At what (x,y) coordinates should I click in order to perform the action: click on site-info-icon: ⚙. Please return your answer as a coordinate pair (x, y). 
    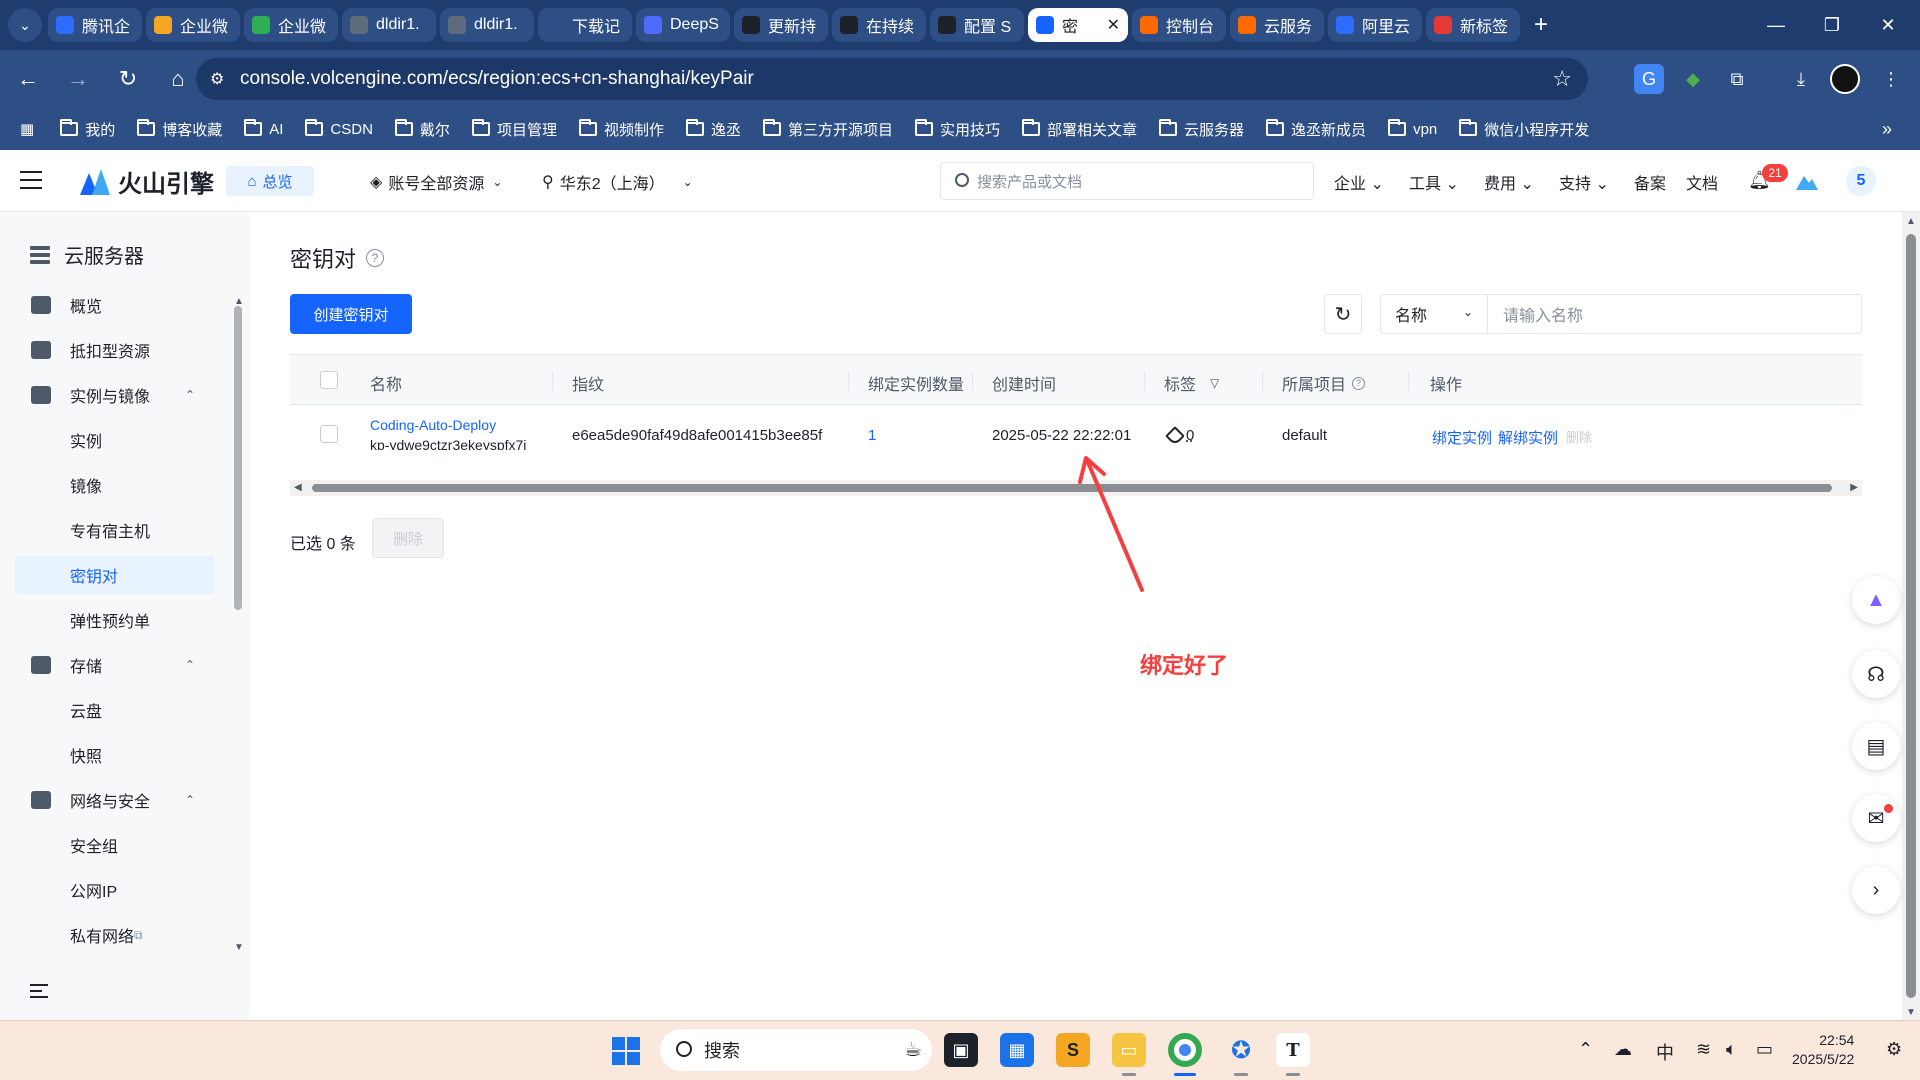
    Looking at the image, I should click on (220, 79).